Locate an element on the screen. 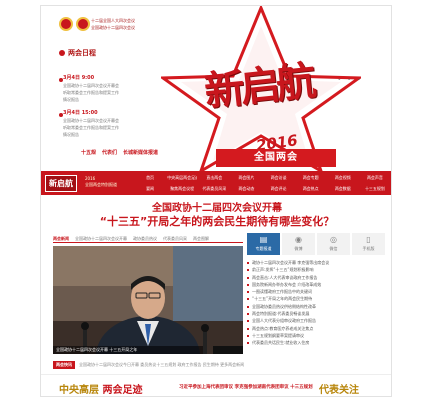 The width and height of the screenshot is (432, 400). section-leaders: 中央高层 两会足迹 is located at coordinates (100, 388).